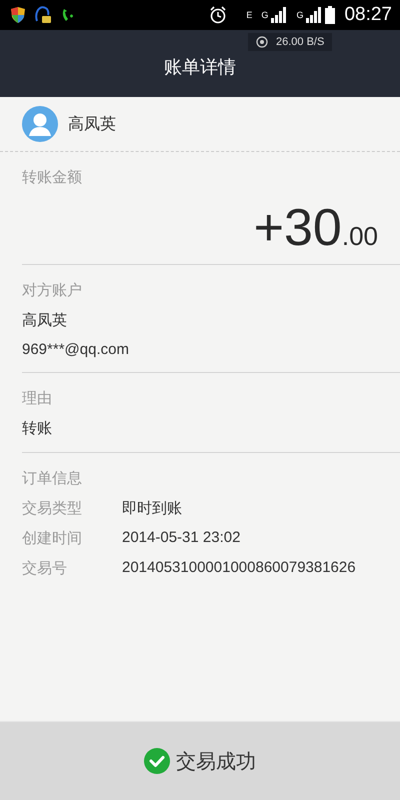 Image resolution: width=400 pixels, height=800 pixels. I want to click on clock-time: 08:27, so click(368, 15).